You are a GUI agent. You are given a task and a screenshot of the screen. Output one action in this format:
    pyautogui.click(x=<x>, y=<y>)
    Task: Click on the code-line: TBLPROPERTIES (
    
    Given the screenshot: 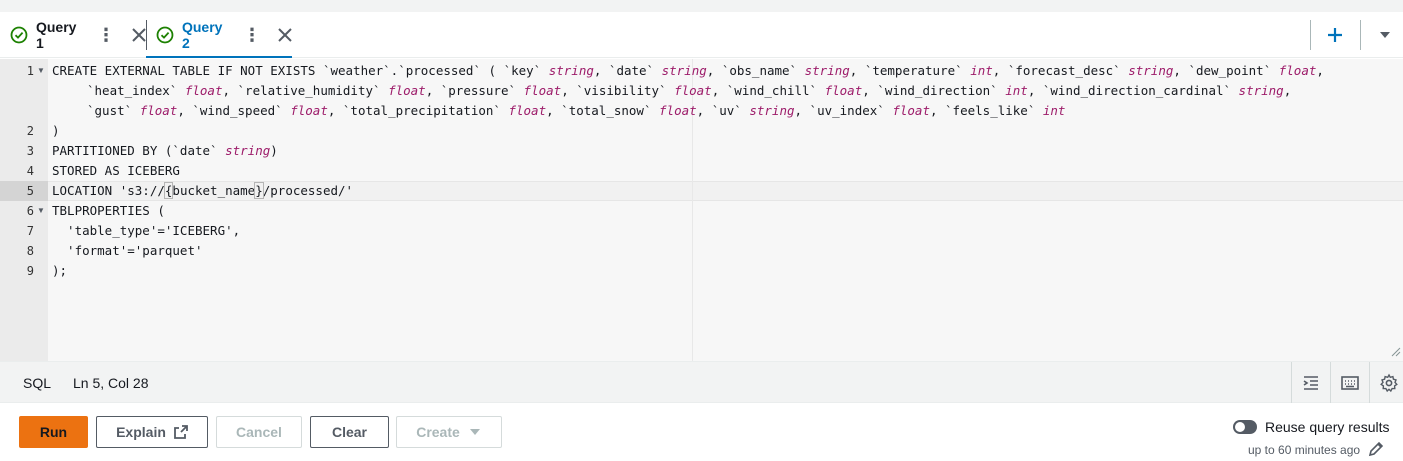 What is the action you would take?
    pyautogui.click(x=108, y=210)
    